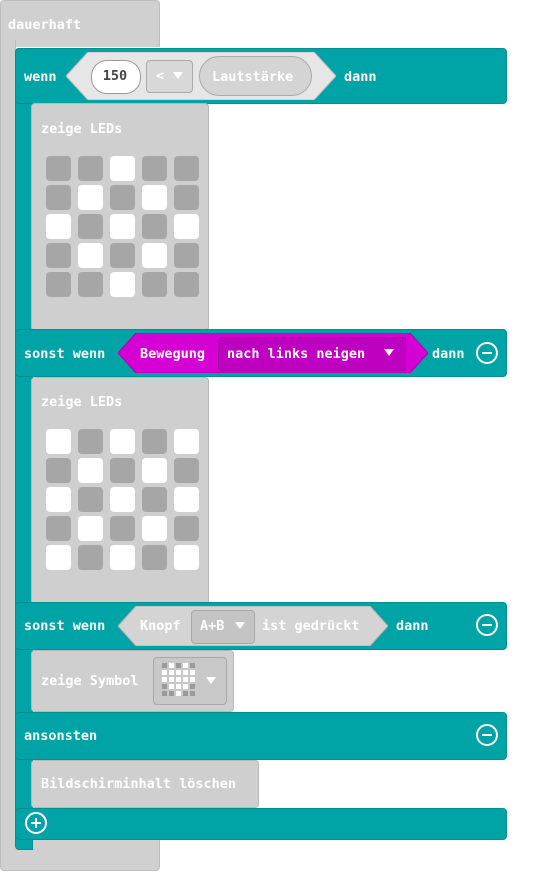  I want to click on button-prefix-label: Knopf, so click(160, 626).